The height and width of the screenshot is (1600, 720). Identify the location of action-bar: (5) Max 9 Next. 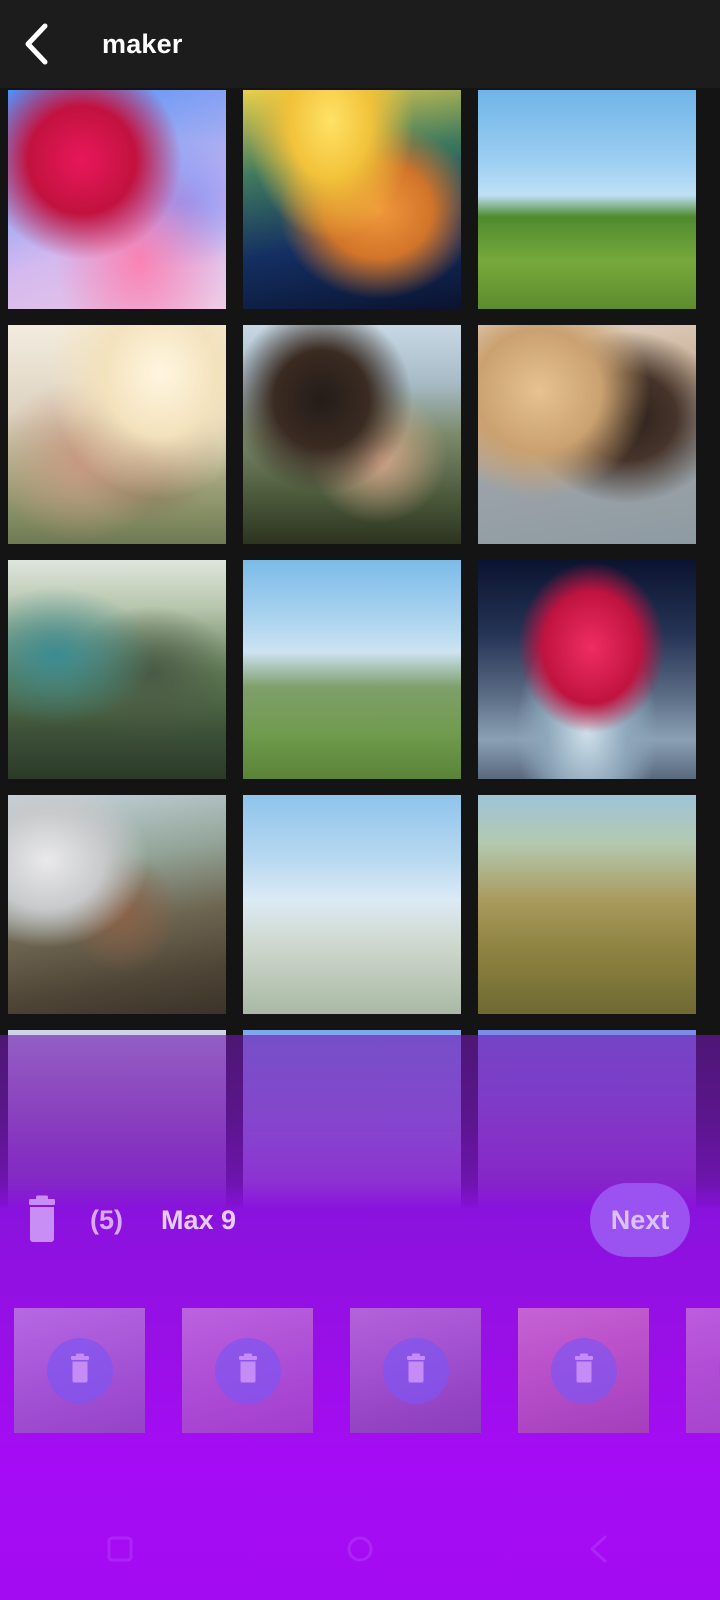
(360, 1220).